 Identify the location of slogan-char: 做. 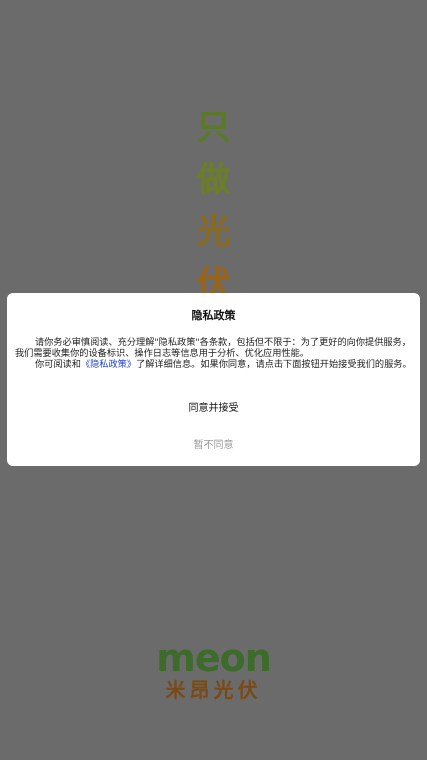
(213, 180).